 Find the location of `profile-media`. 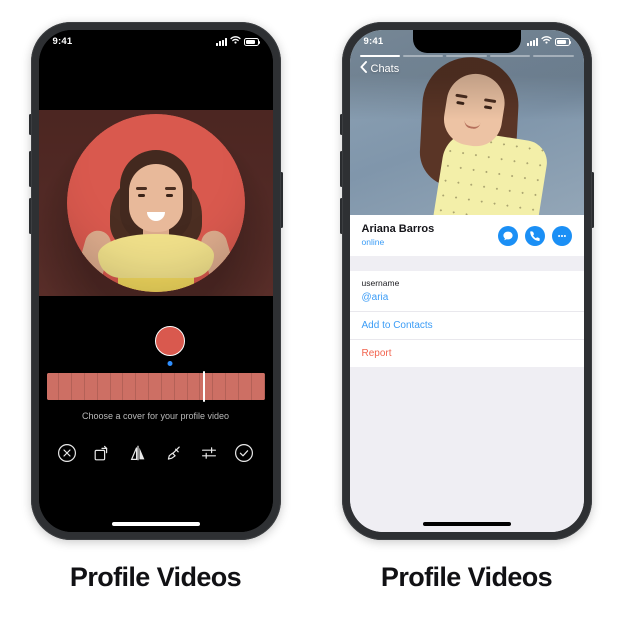

profile-media is located at coordinates (466, 122).